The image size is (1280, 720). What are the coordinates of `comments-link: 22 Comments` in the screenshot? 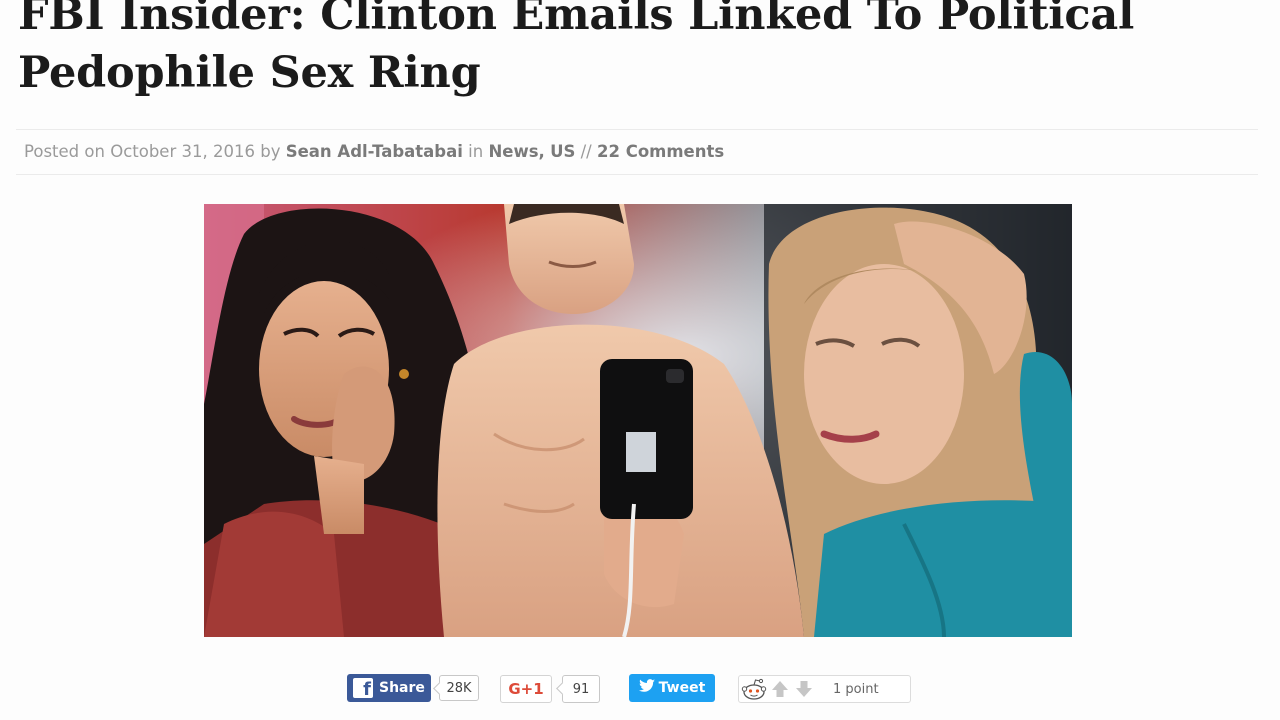 It's located at (660, 151).